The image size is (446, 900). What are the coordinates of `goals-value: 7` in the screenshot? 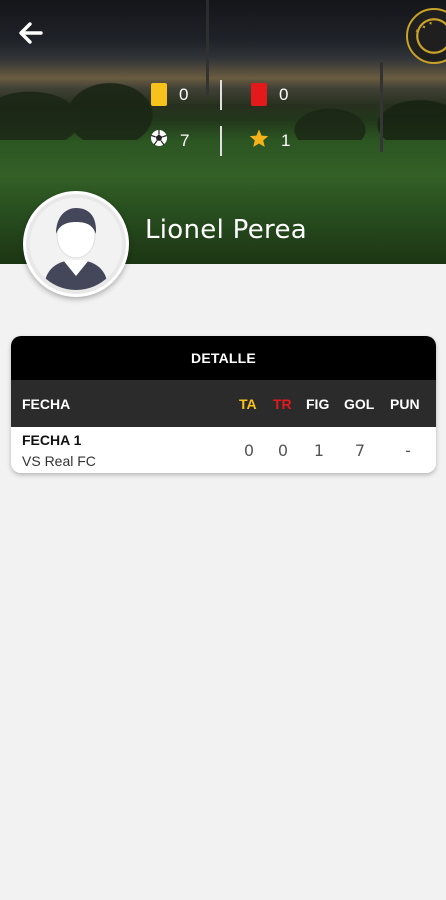 It's located at (185, 140).